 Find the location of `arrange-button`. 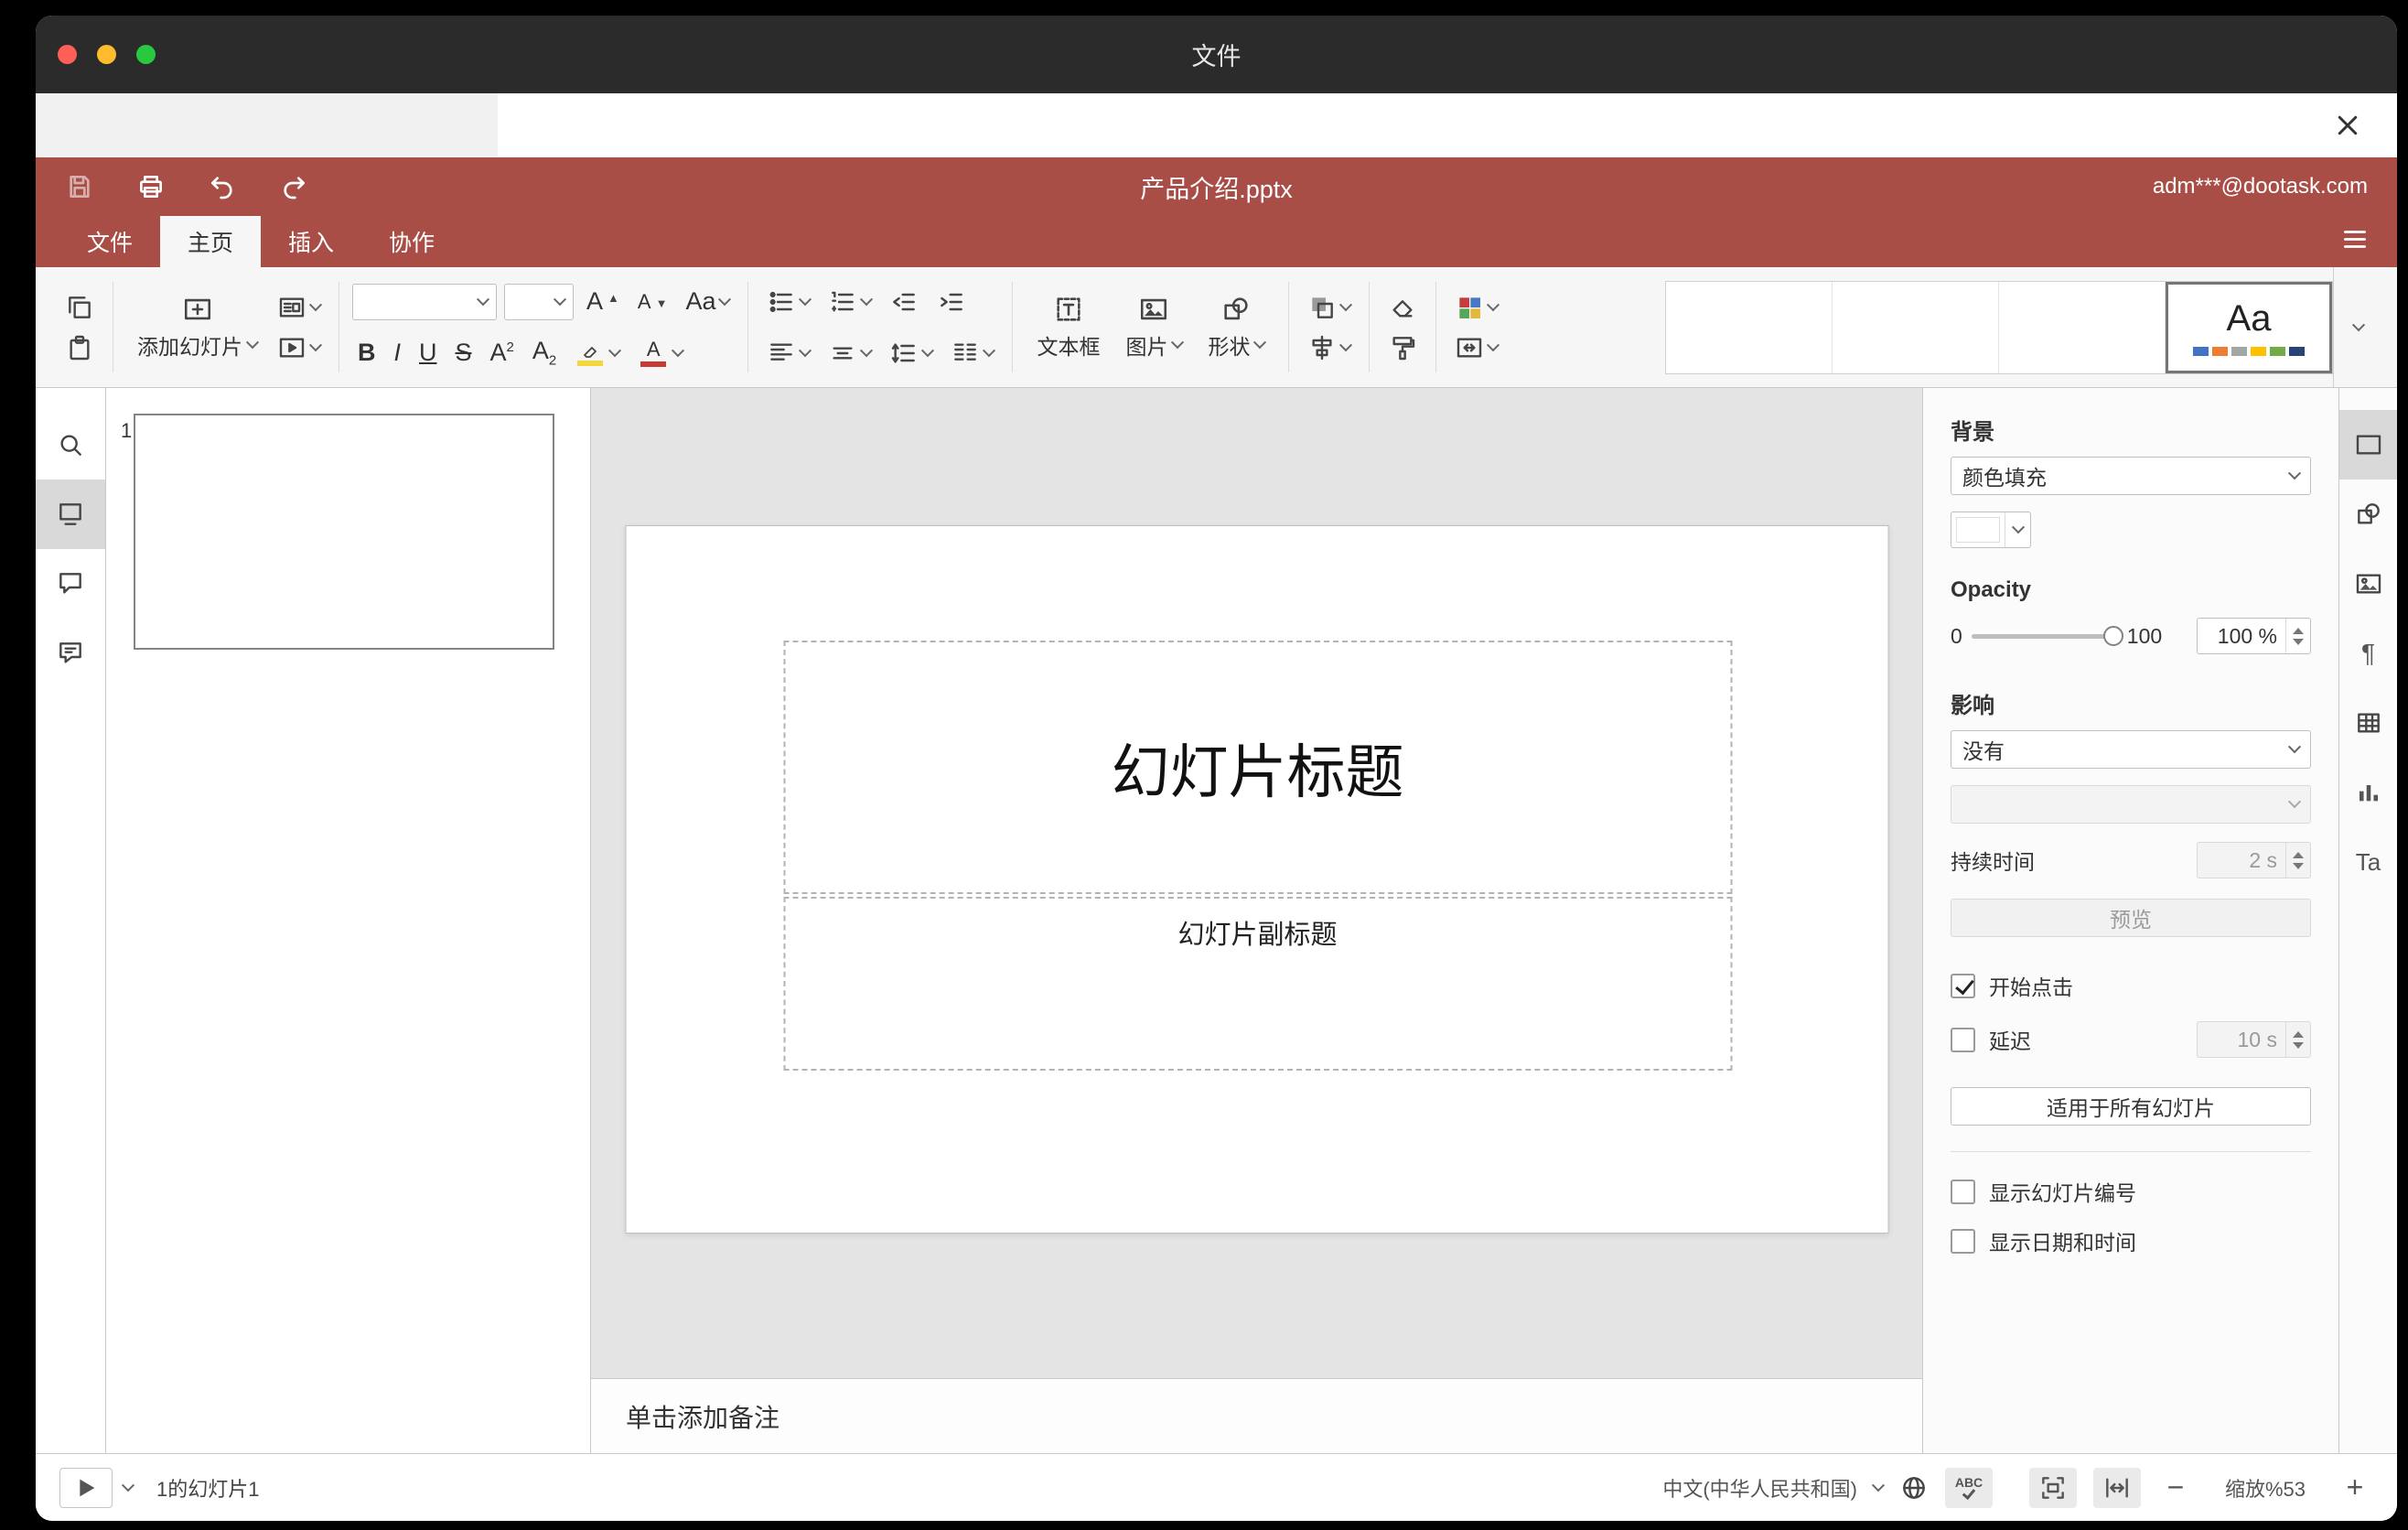

arrange-button is located at coordinates (1329, 307).